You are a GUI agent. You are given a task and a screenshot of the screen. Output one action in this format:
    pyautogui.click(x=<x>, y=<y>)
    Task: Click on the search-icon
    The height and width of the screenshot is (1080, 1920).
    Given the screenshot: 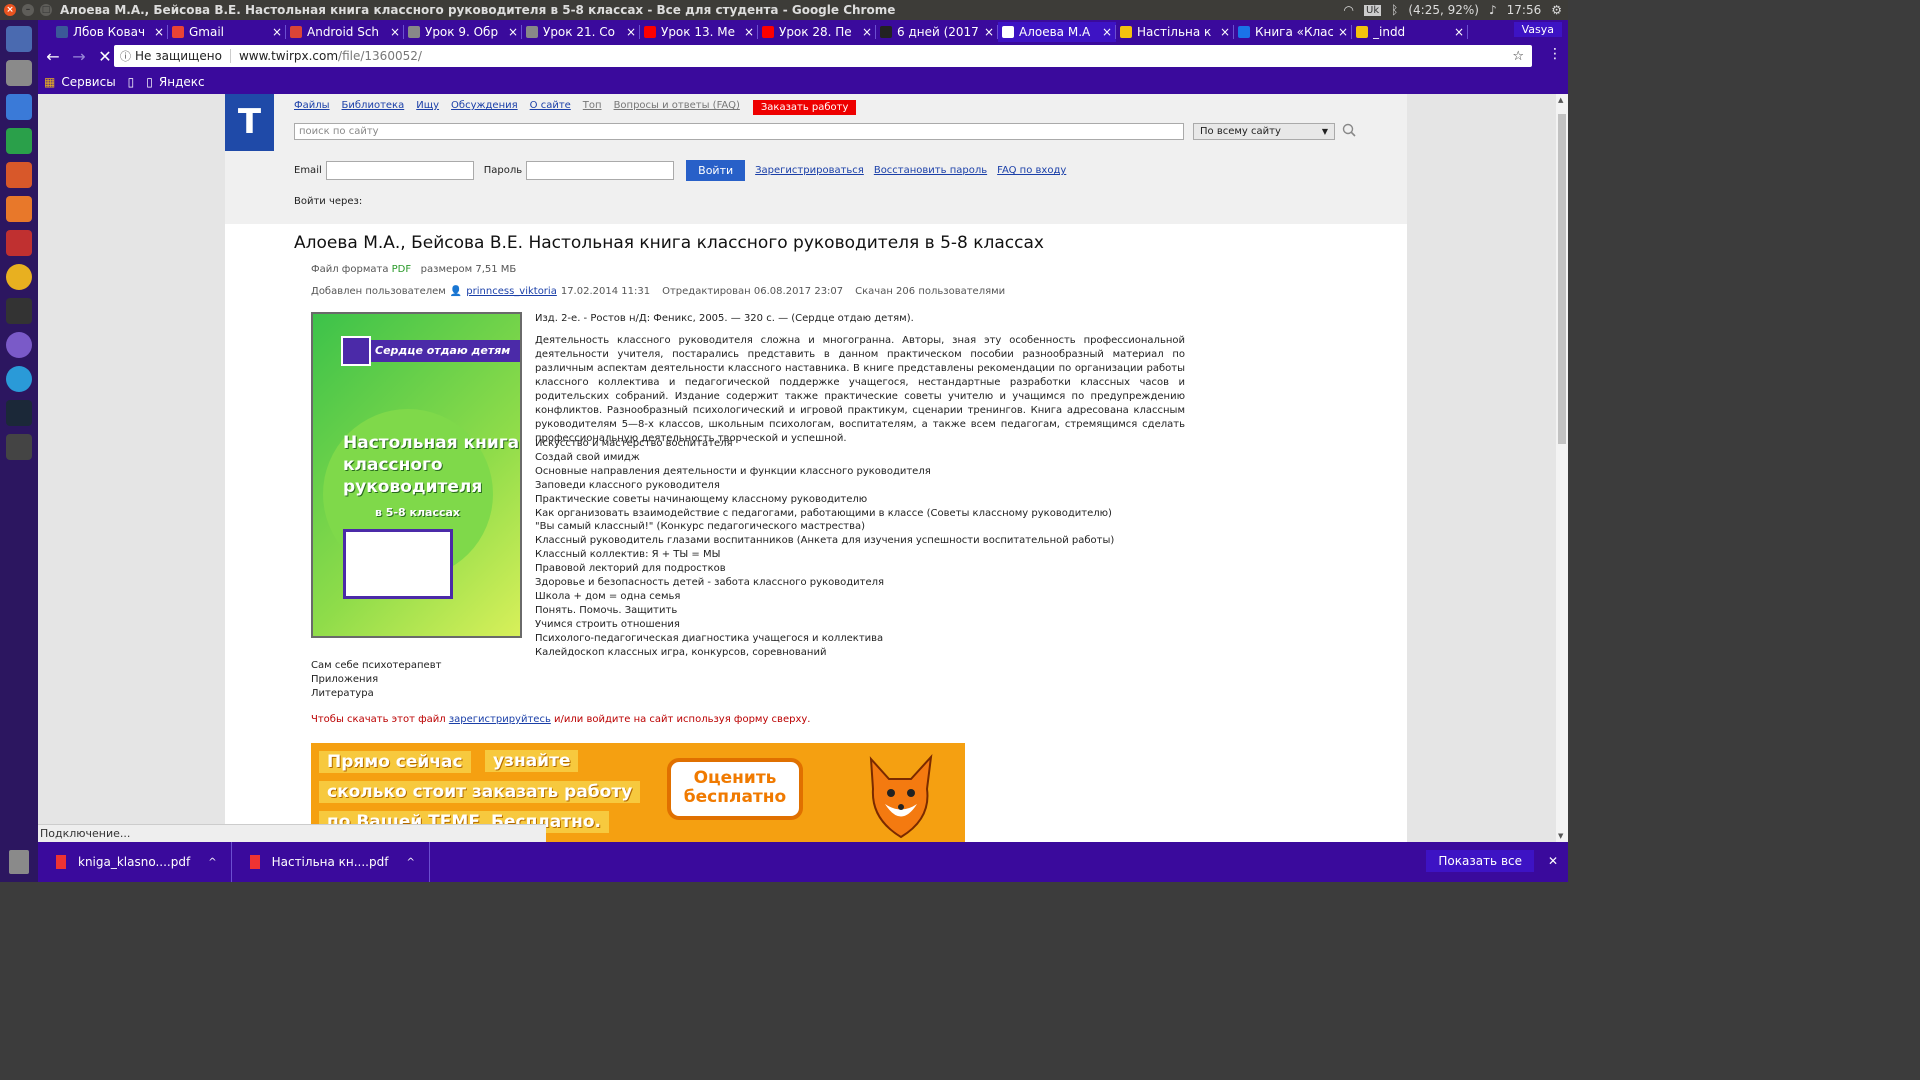 What is the action you would take?
    pyautogui.click(x=1349, y=130)
    